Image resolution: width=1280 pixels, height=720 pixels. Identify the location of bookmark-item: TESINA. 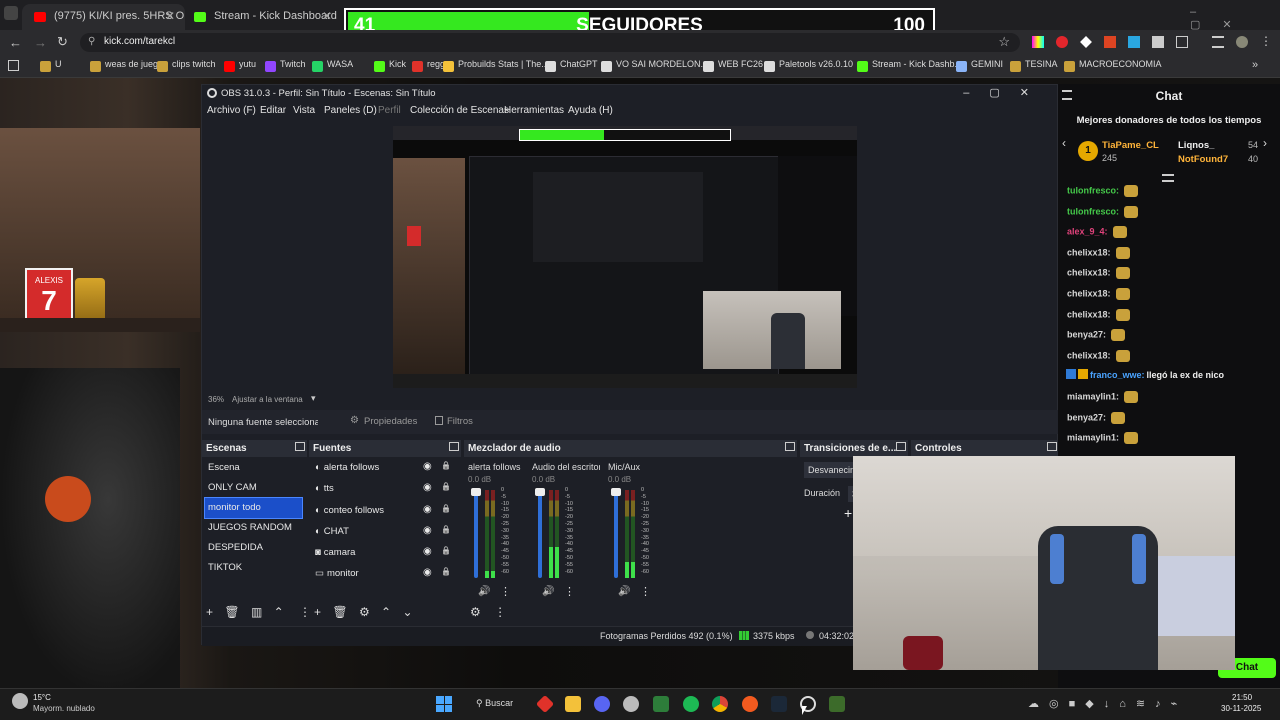
(1034, 67).